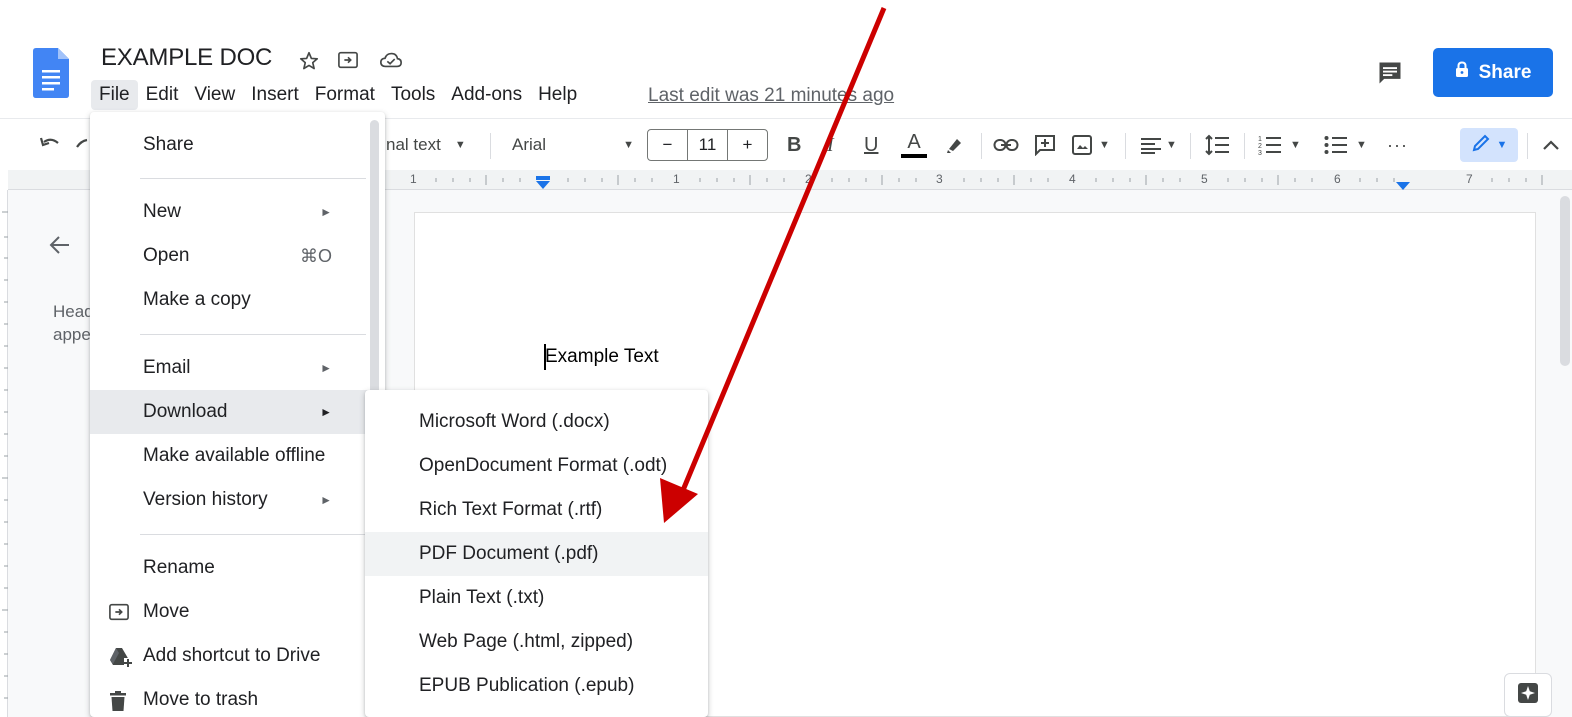 The height and width of the screenshot is (717, 1572). I want to click on file-menu-rename: Rename, so click(230, 568).